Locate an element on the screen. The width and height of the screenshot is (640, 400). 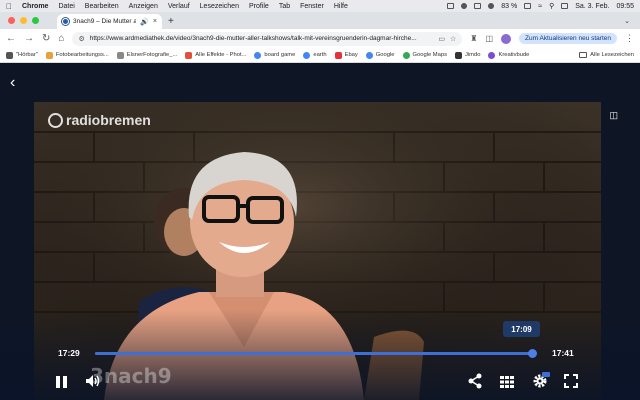
audio-playing-icon: 🔊 is located at coordinates (144, 22).